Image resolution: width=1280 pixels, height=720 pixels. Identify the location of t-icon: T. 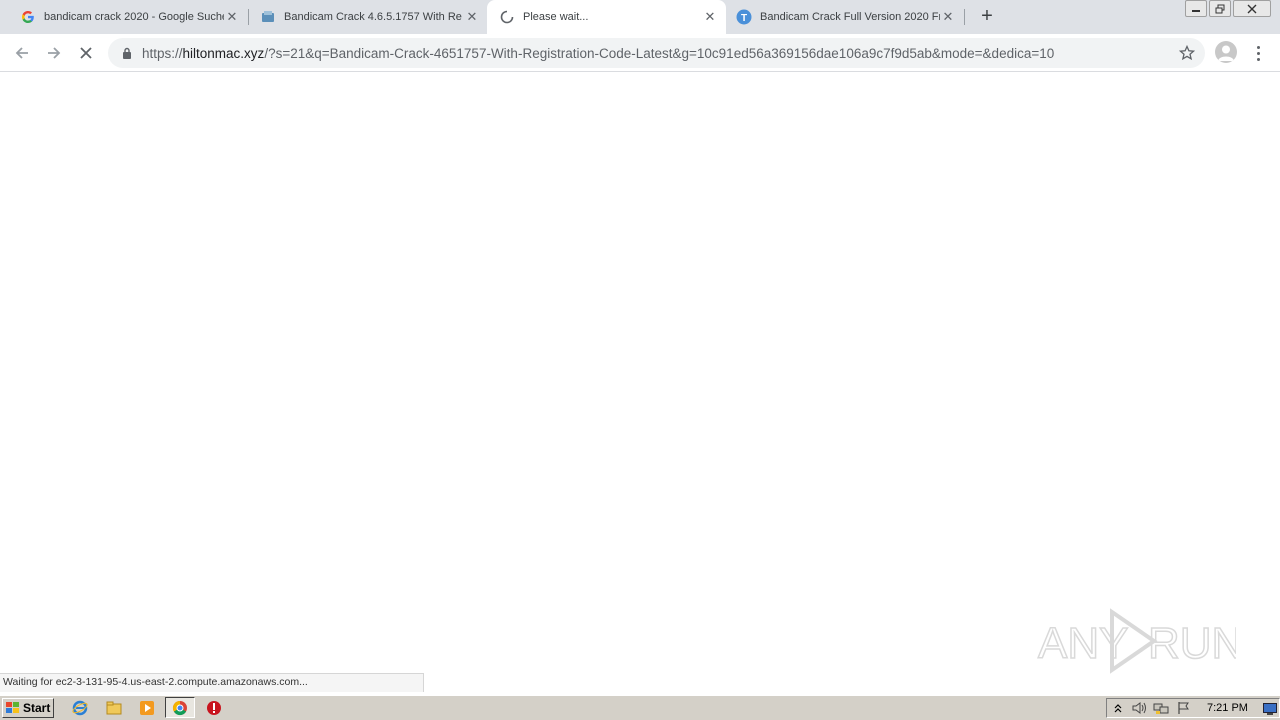
(744, 17).